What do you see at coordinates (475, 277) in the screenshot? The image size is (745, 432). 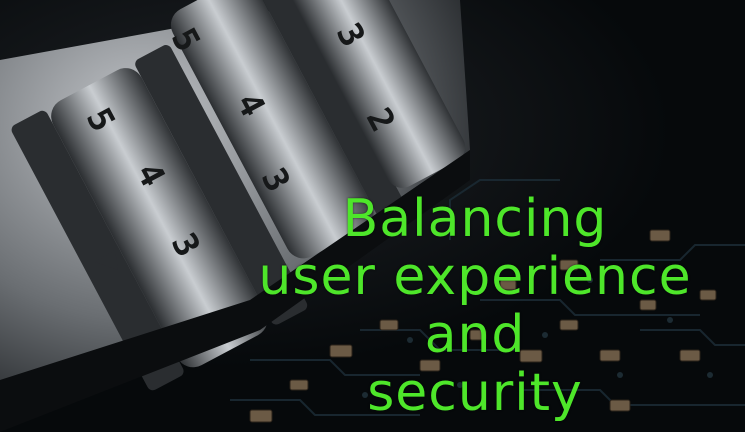 I see `headline-line: user experience` at bounding box center [475, 277].